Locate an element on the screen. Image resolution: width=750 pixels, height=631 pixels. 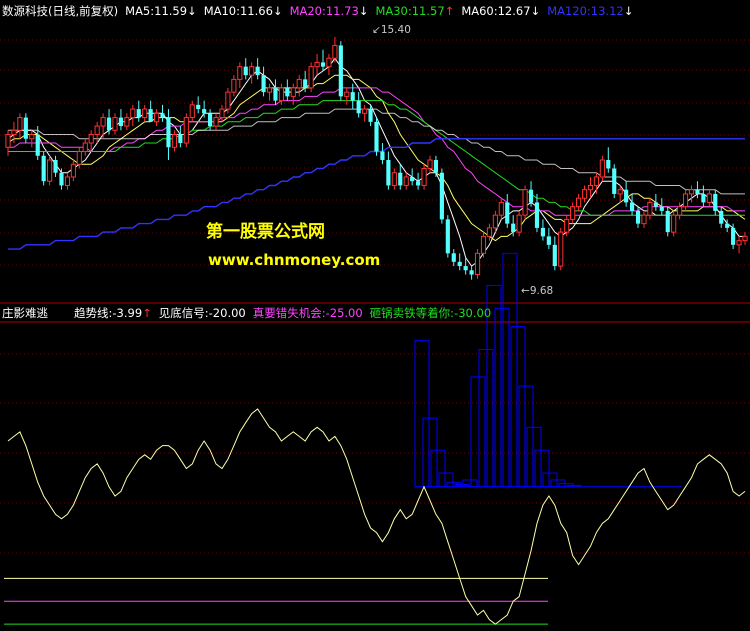
high-price-value: 15.40 is located at coordinates (395, 30).